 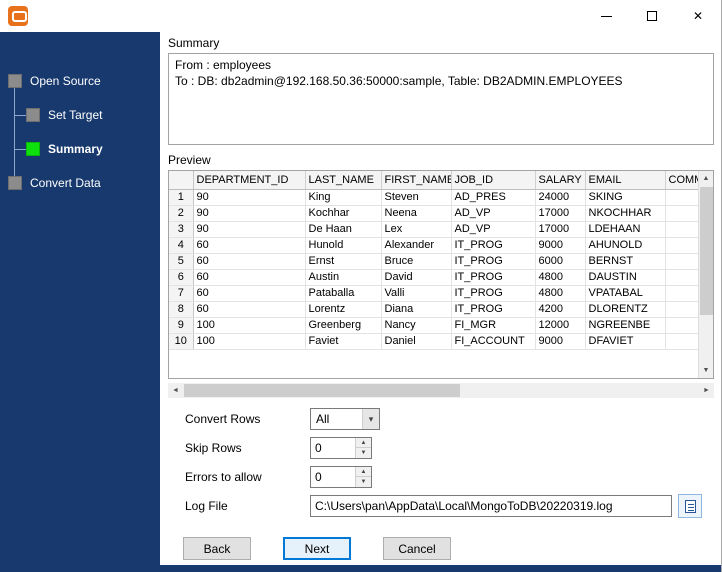 I want to click on cell: LDEHAAN, so click(x=625, y=229).